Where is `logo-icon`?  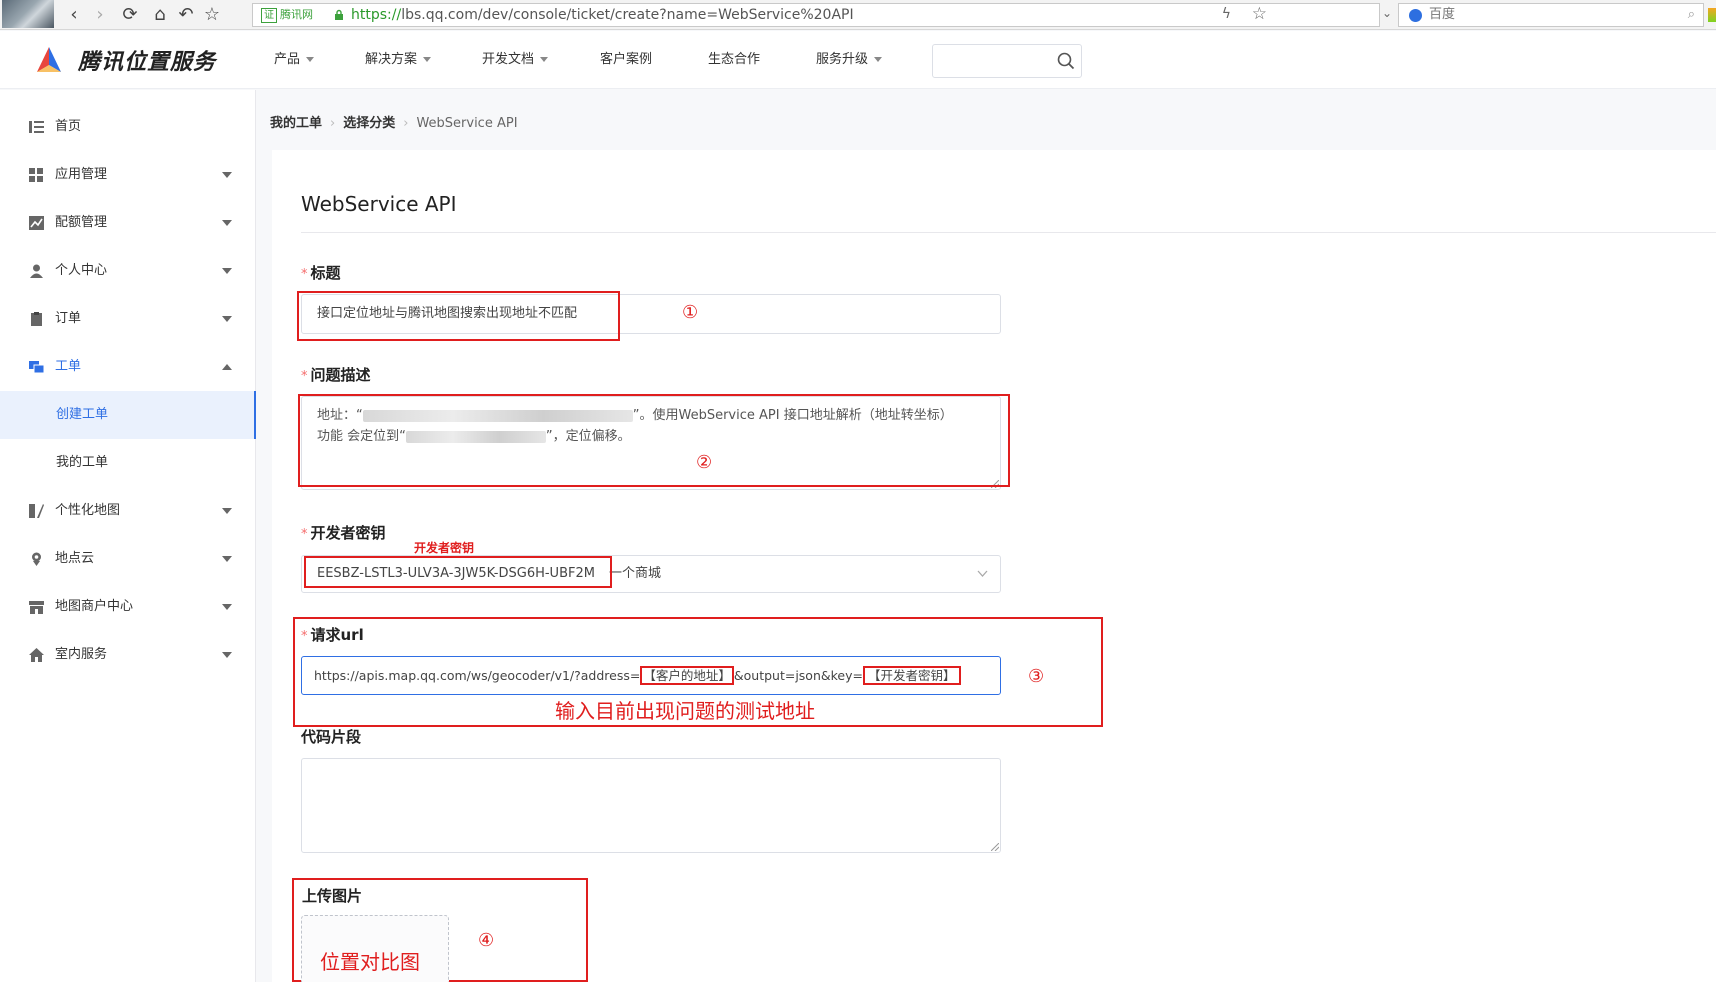
logo-icon is located at coordinates (49, 59).